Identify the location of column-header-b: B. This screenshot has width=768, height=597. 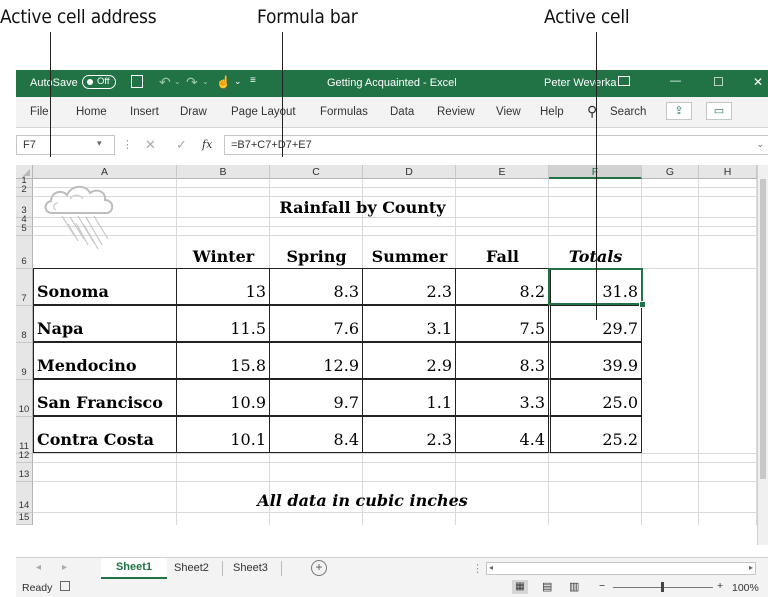
(223, 172).